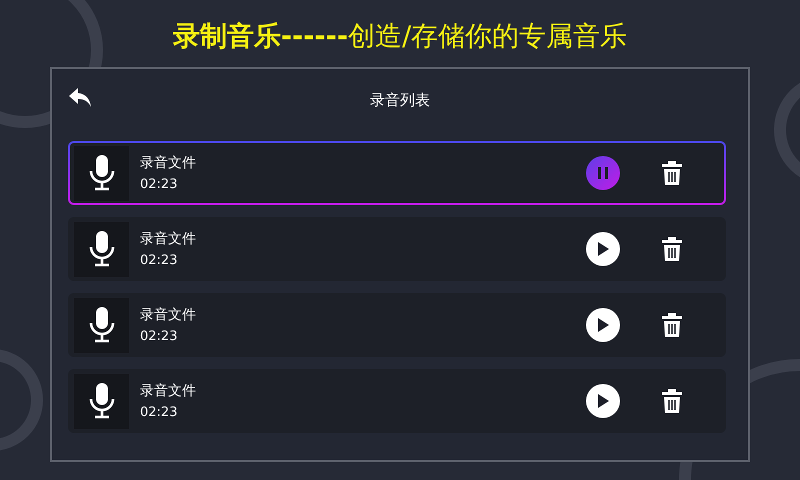  What do you see at coordinates (400, 100) in the screenshot?
I see `panel-title: 录音列表` at bounding box center [400, 100].